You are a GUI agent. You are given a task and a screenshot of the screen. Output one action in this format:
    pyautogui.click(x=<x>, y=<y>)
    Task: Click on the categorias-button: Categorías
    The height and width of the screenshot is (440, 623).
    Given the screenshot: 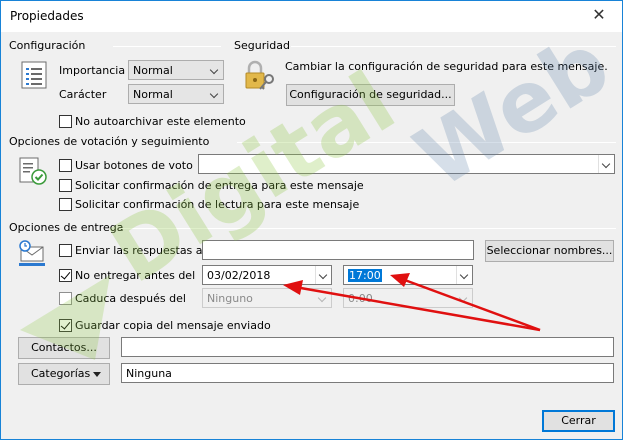 What is the action you would take?
    pyautogui.click(x=64, y=374)
    